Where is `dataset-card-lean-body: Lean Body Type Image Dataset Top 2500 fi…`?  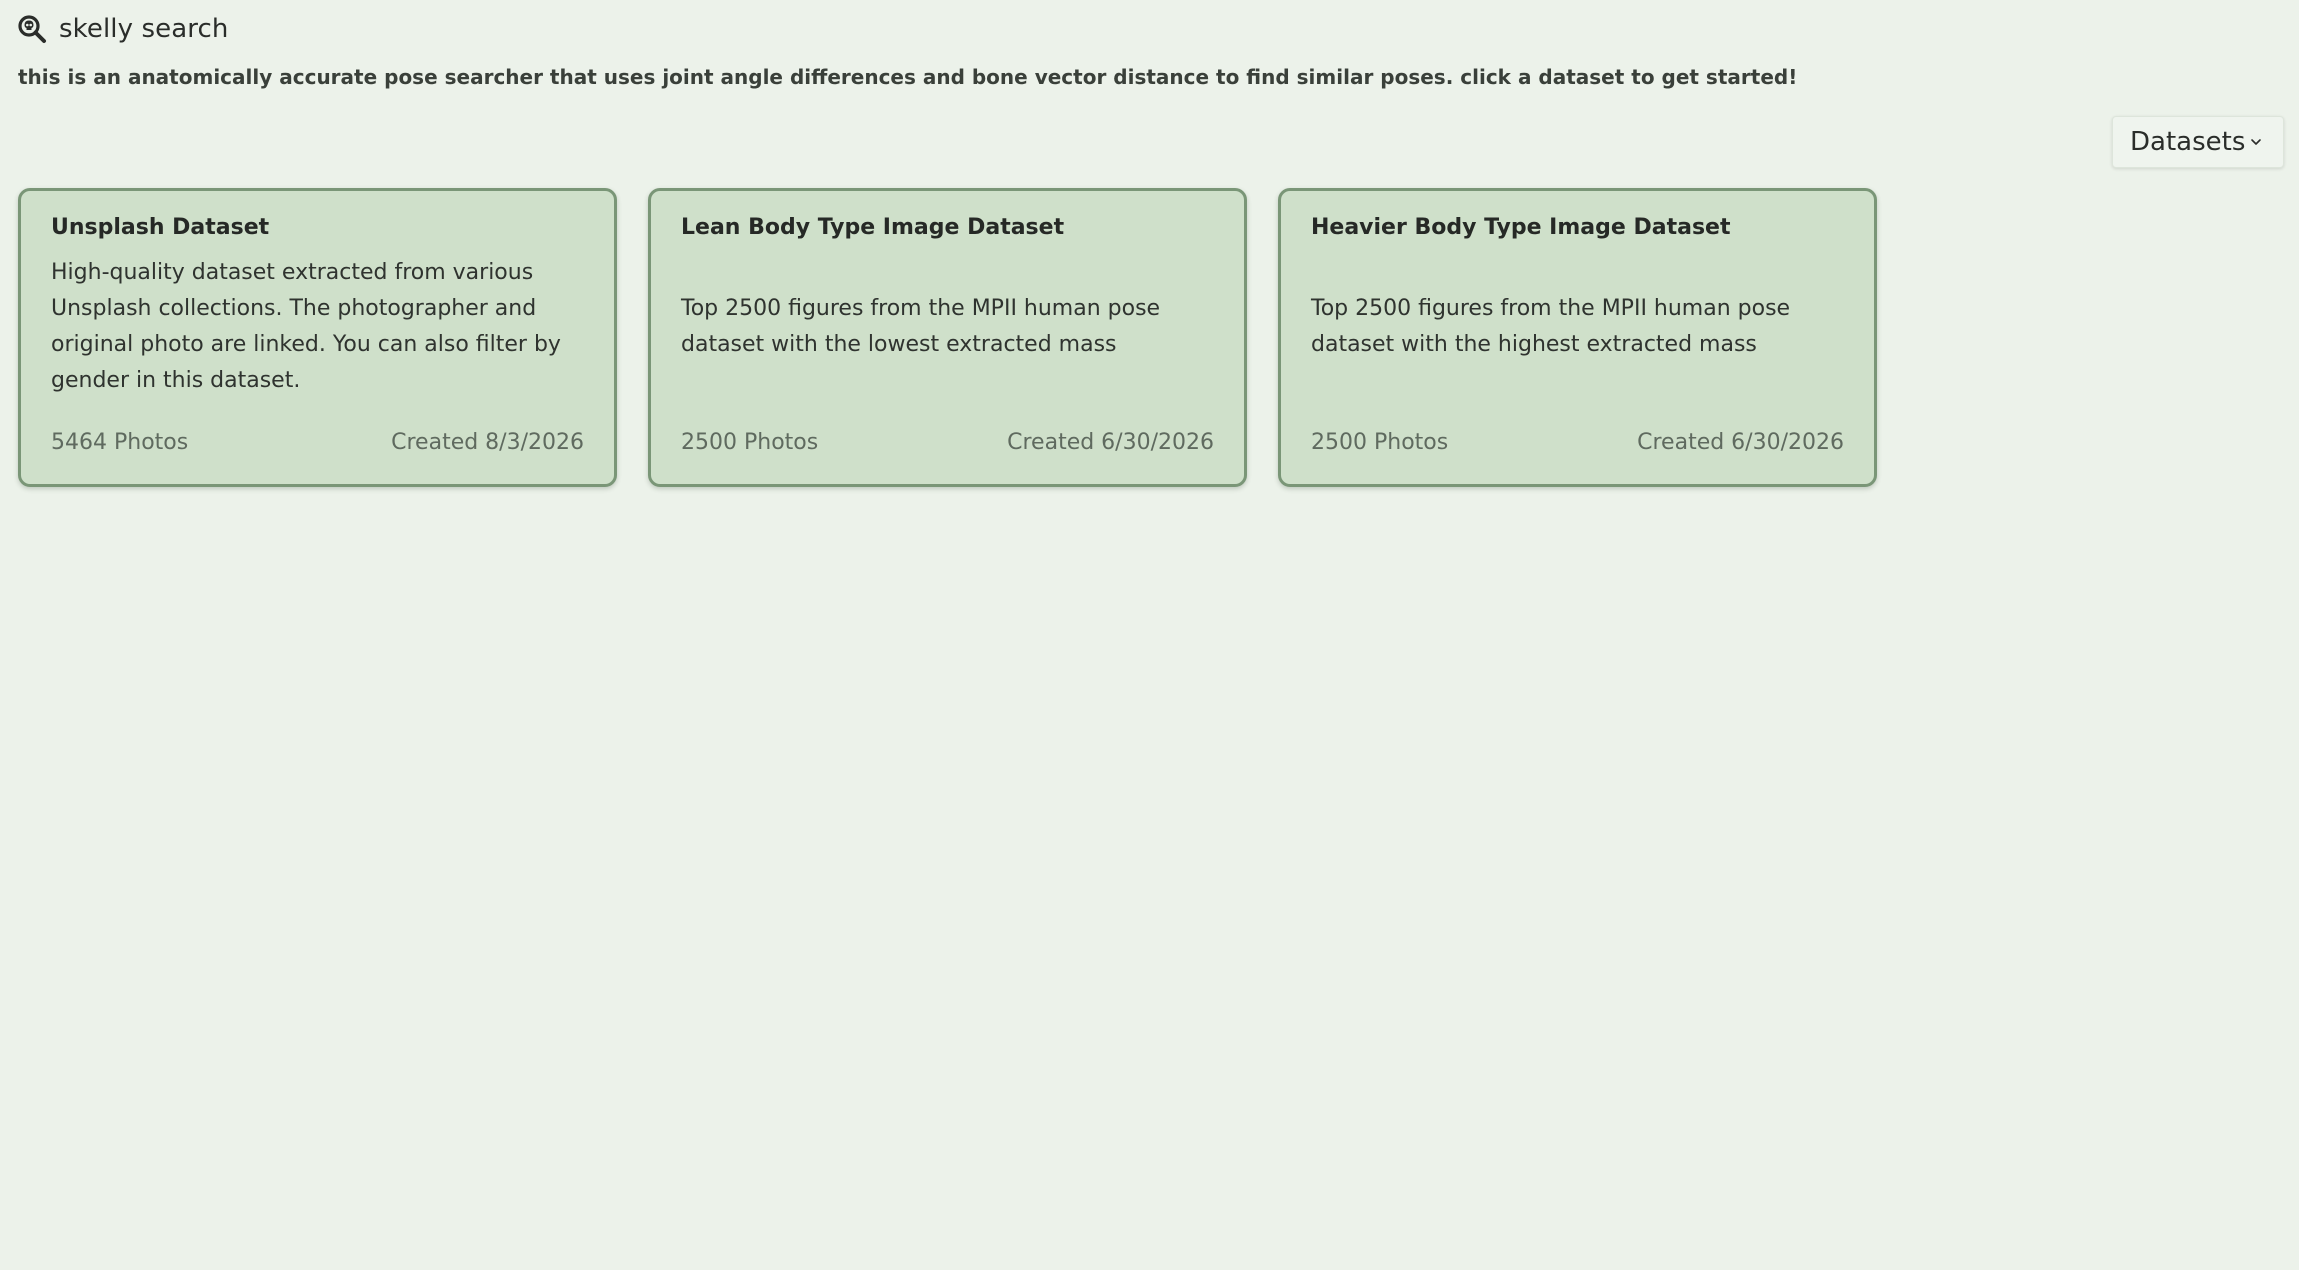
dataset-card-lean-body: Lean Body Type Image Dataset Top 2500 fi… is located at coordinates (947, 337).